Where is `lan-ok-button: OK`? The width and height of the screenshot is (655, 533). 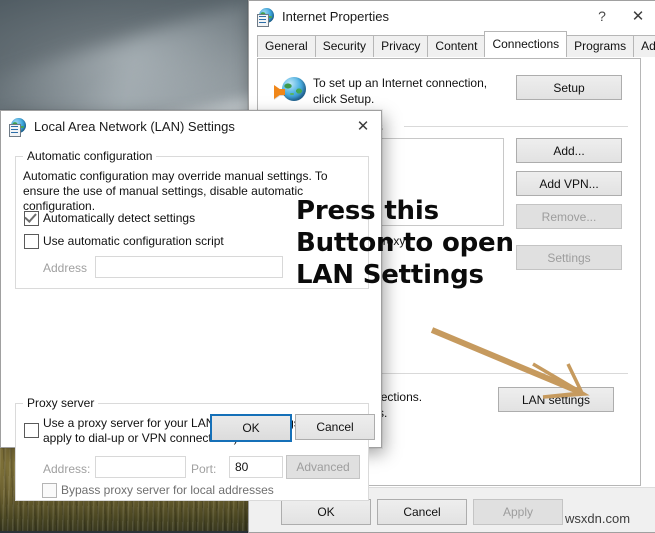 lan-ok-button: OK is located at coordinates (251, 428).